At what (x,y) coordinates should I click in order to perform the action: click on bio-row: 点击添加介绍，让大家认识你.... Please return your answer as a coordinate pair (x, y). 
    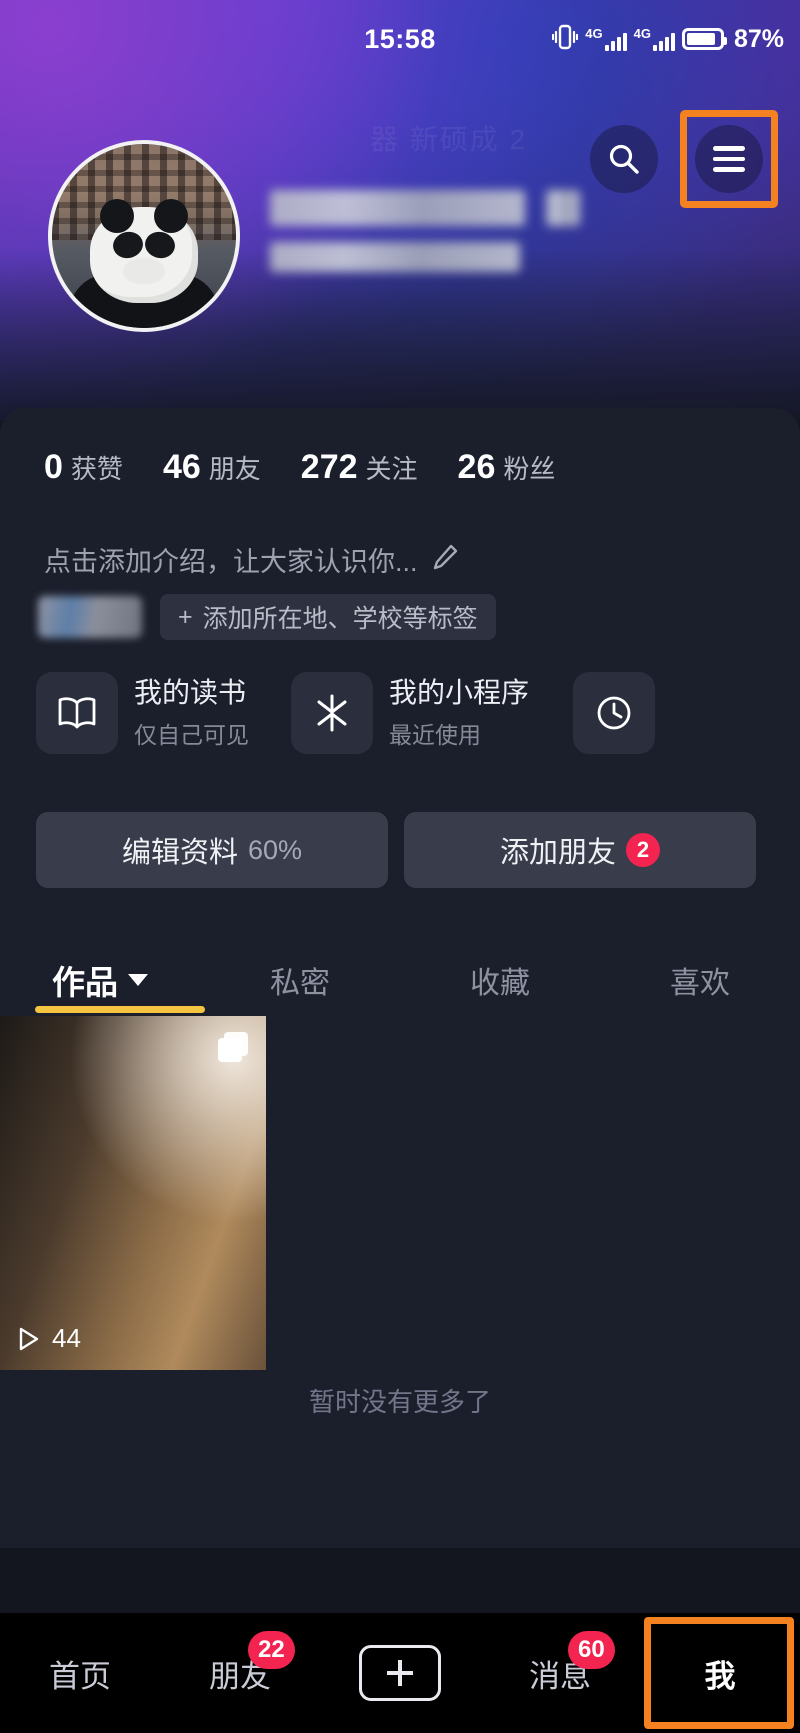
    Looking at the image, I should click on (252, 559).